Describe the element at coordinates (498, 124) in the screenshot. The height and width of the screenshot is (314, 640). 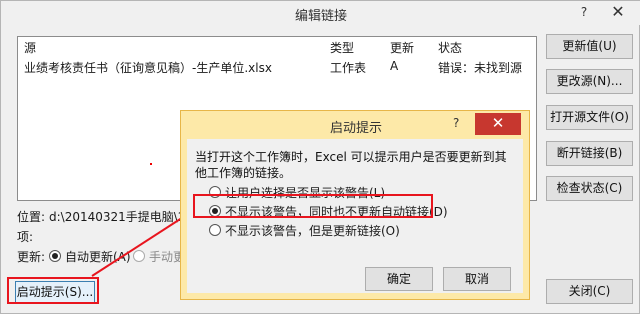
I see `startup-close-icon: ✕` at that location.